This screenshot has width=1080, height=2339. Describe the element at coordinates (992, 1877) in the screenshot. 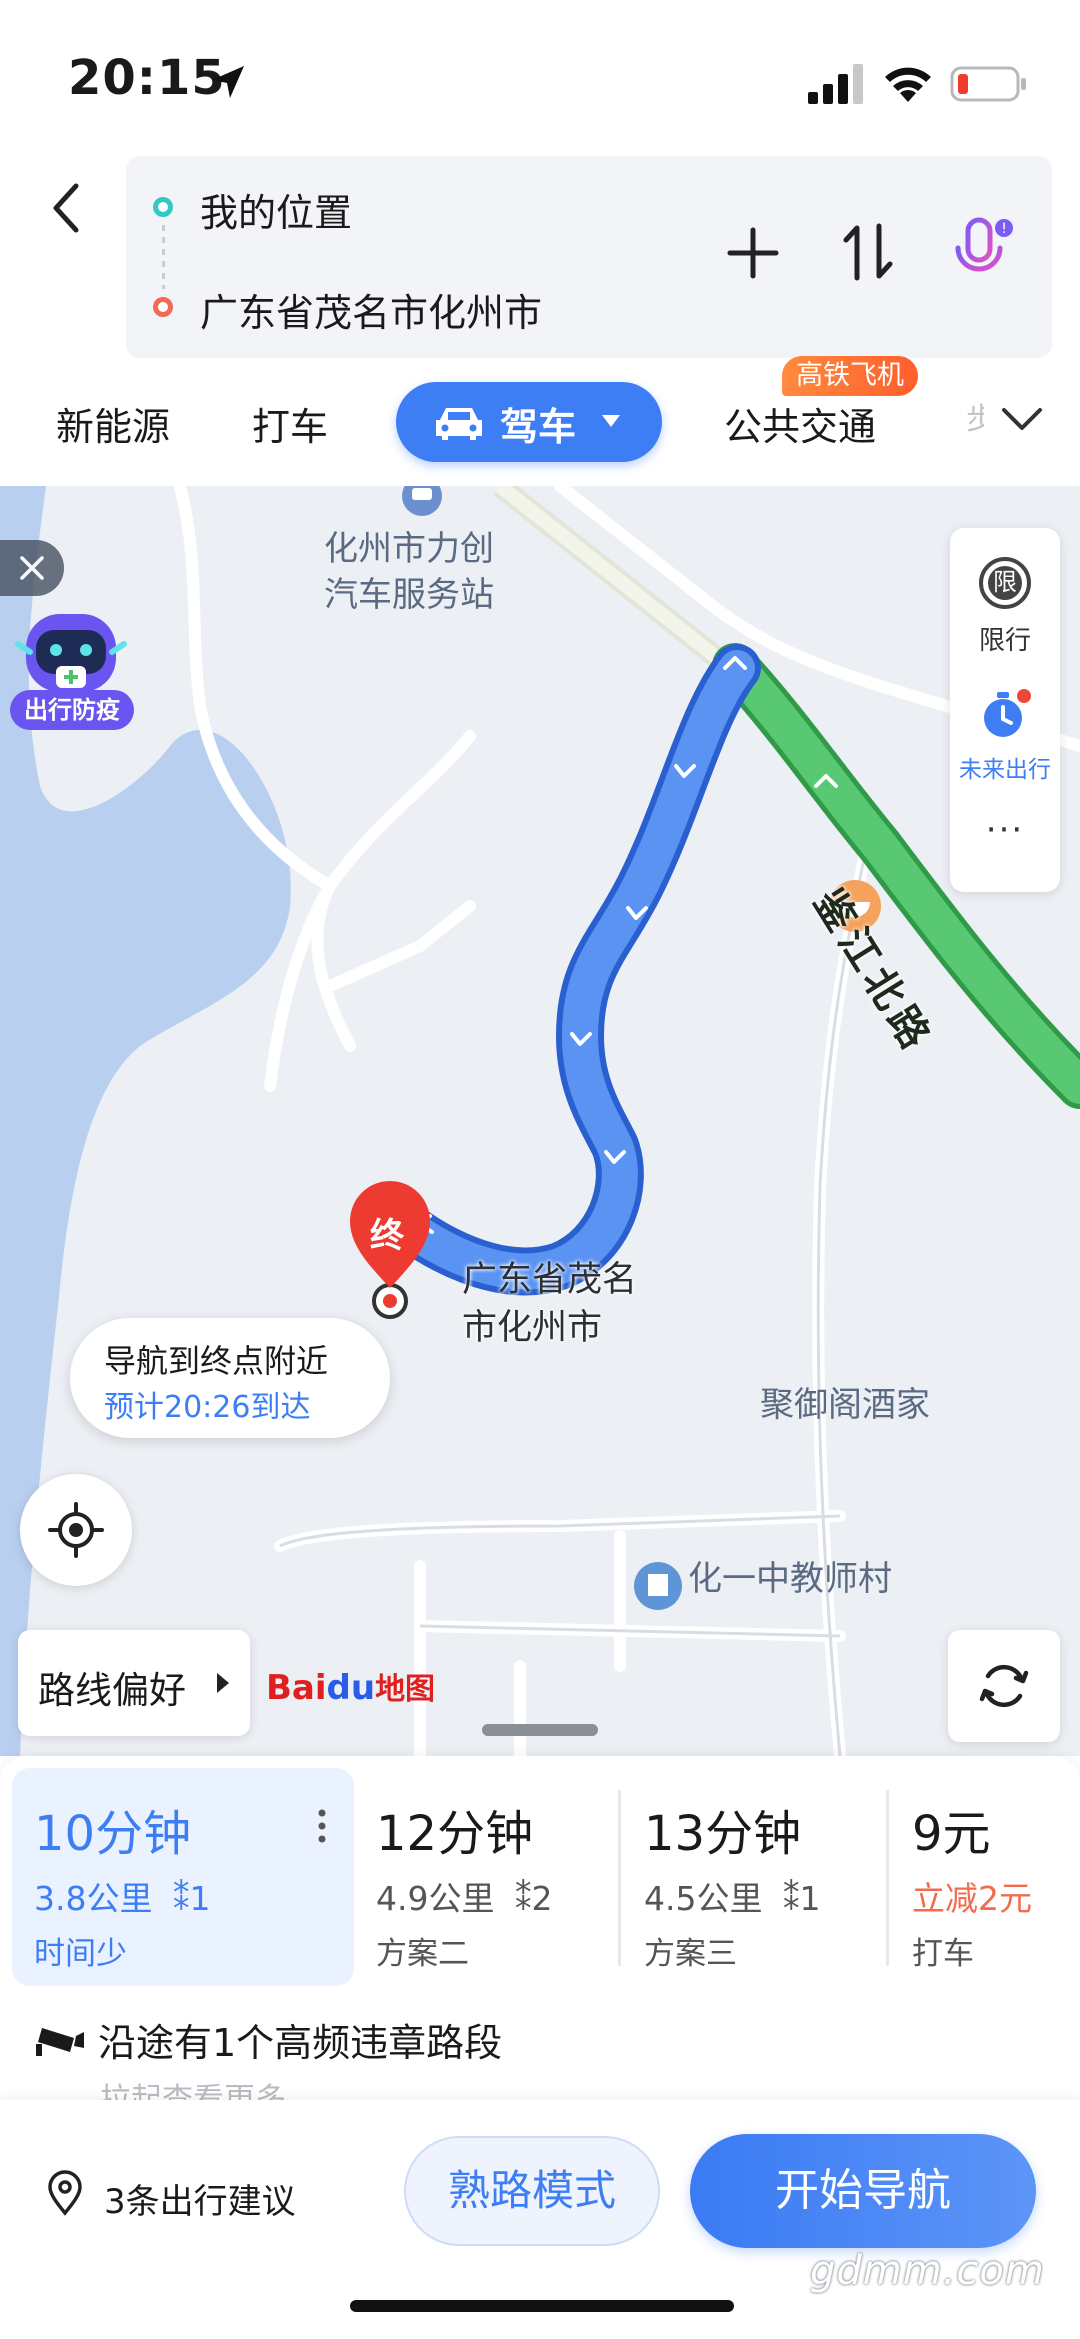

I see `route-option-taxi: 9元 立减2元 打车` at that location.